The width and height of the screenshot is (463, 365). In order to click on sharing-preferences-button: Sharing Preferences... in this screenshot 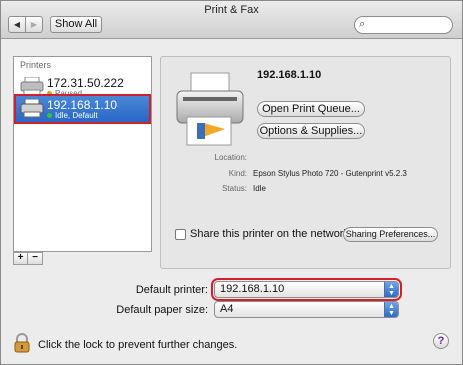, I will do `click(390, 234)`.